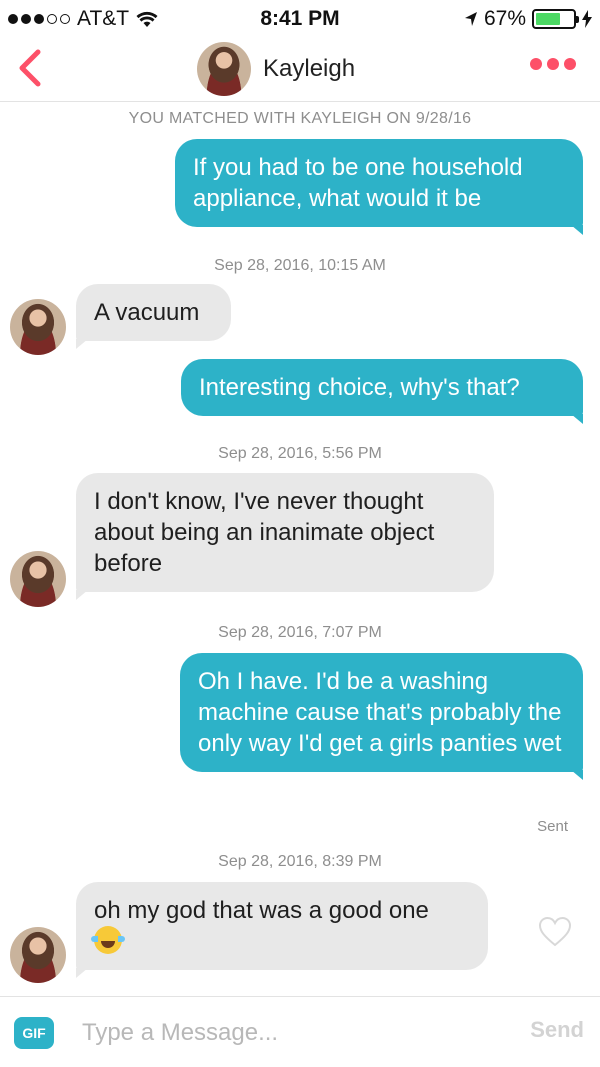  I want to click on battery-icon, so click(555, 19).